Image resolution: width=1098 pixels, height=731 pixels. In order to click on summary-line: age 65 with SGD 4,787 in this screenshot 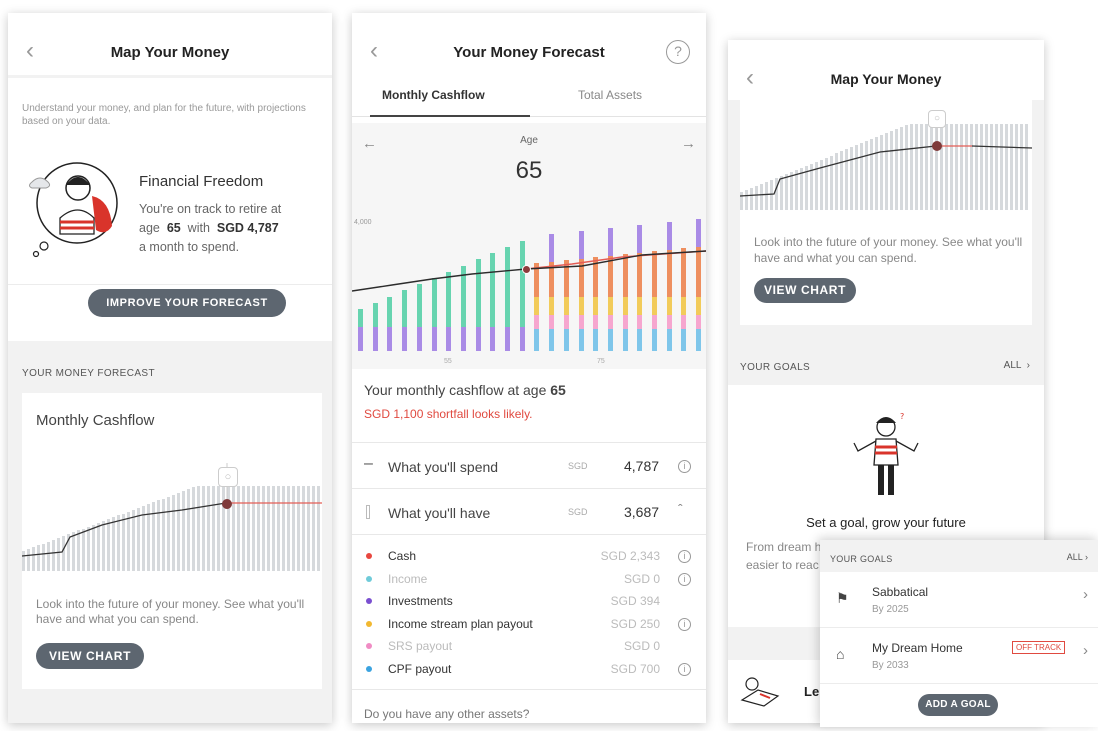, I will do `click(229, 228)`.